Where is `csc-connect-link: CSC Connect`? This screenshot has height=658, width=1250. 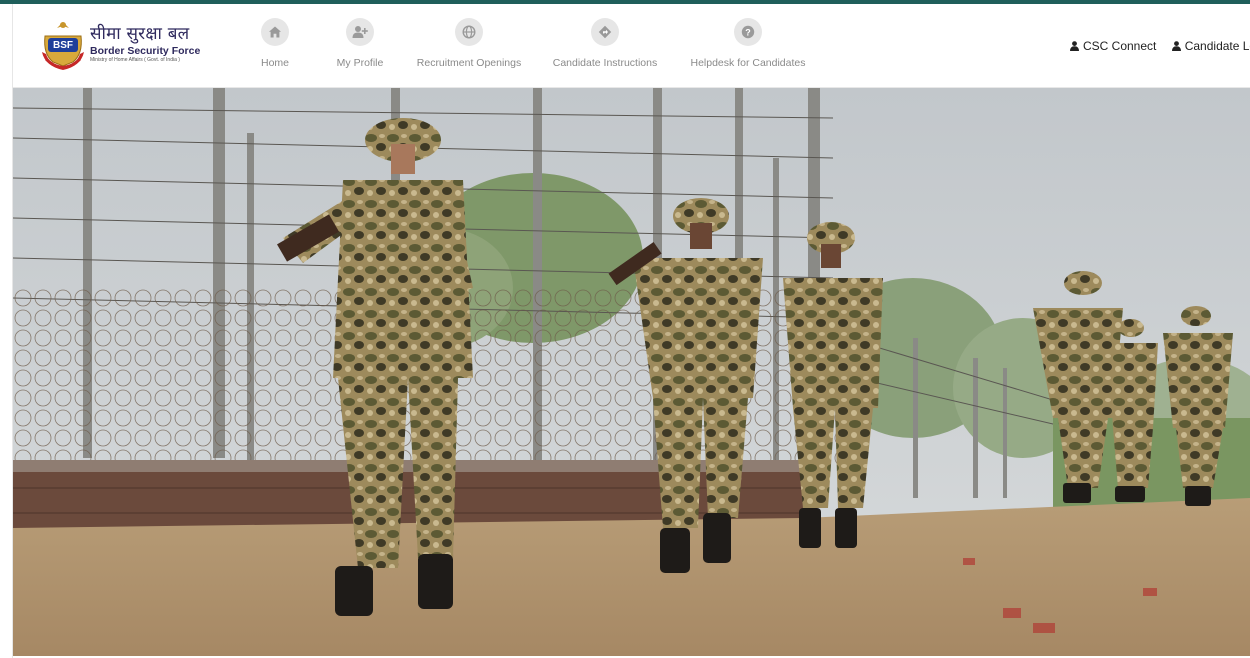 csc-connect-link: CSC Connect is located at coordinates (1113, 46).